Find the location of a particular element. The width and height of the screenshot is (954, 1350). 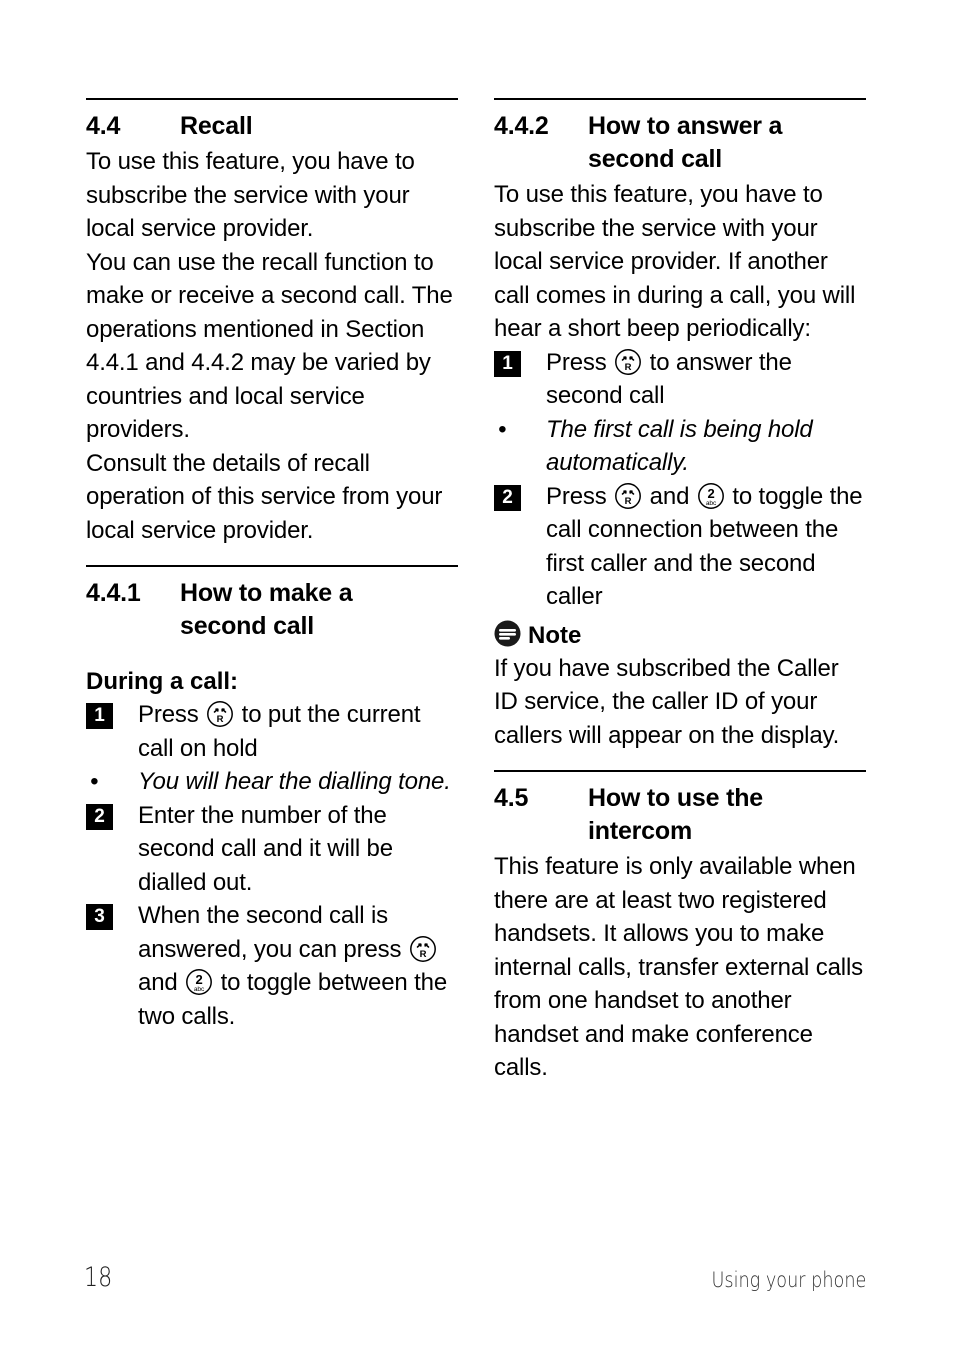

page-number: 18 is located at coordinates (98, 1277).